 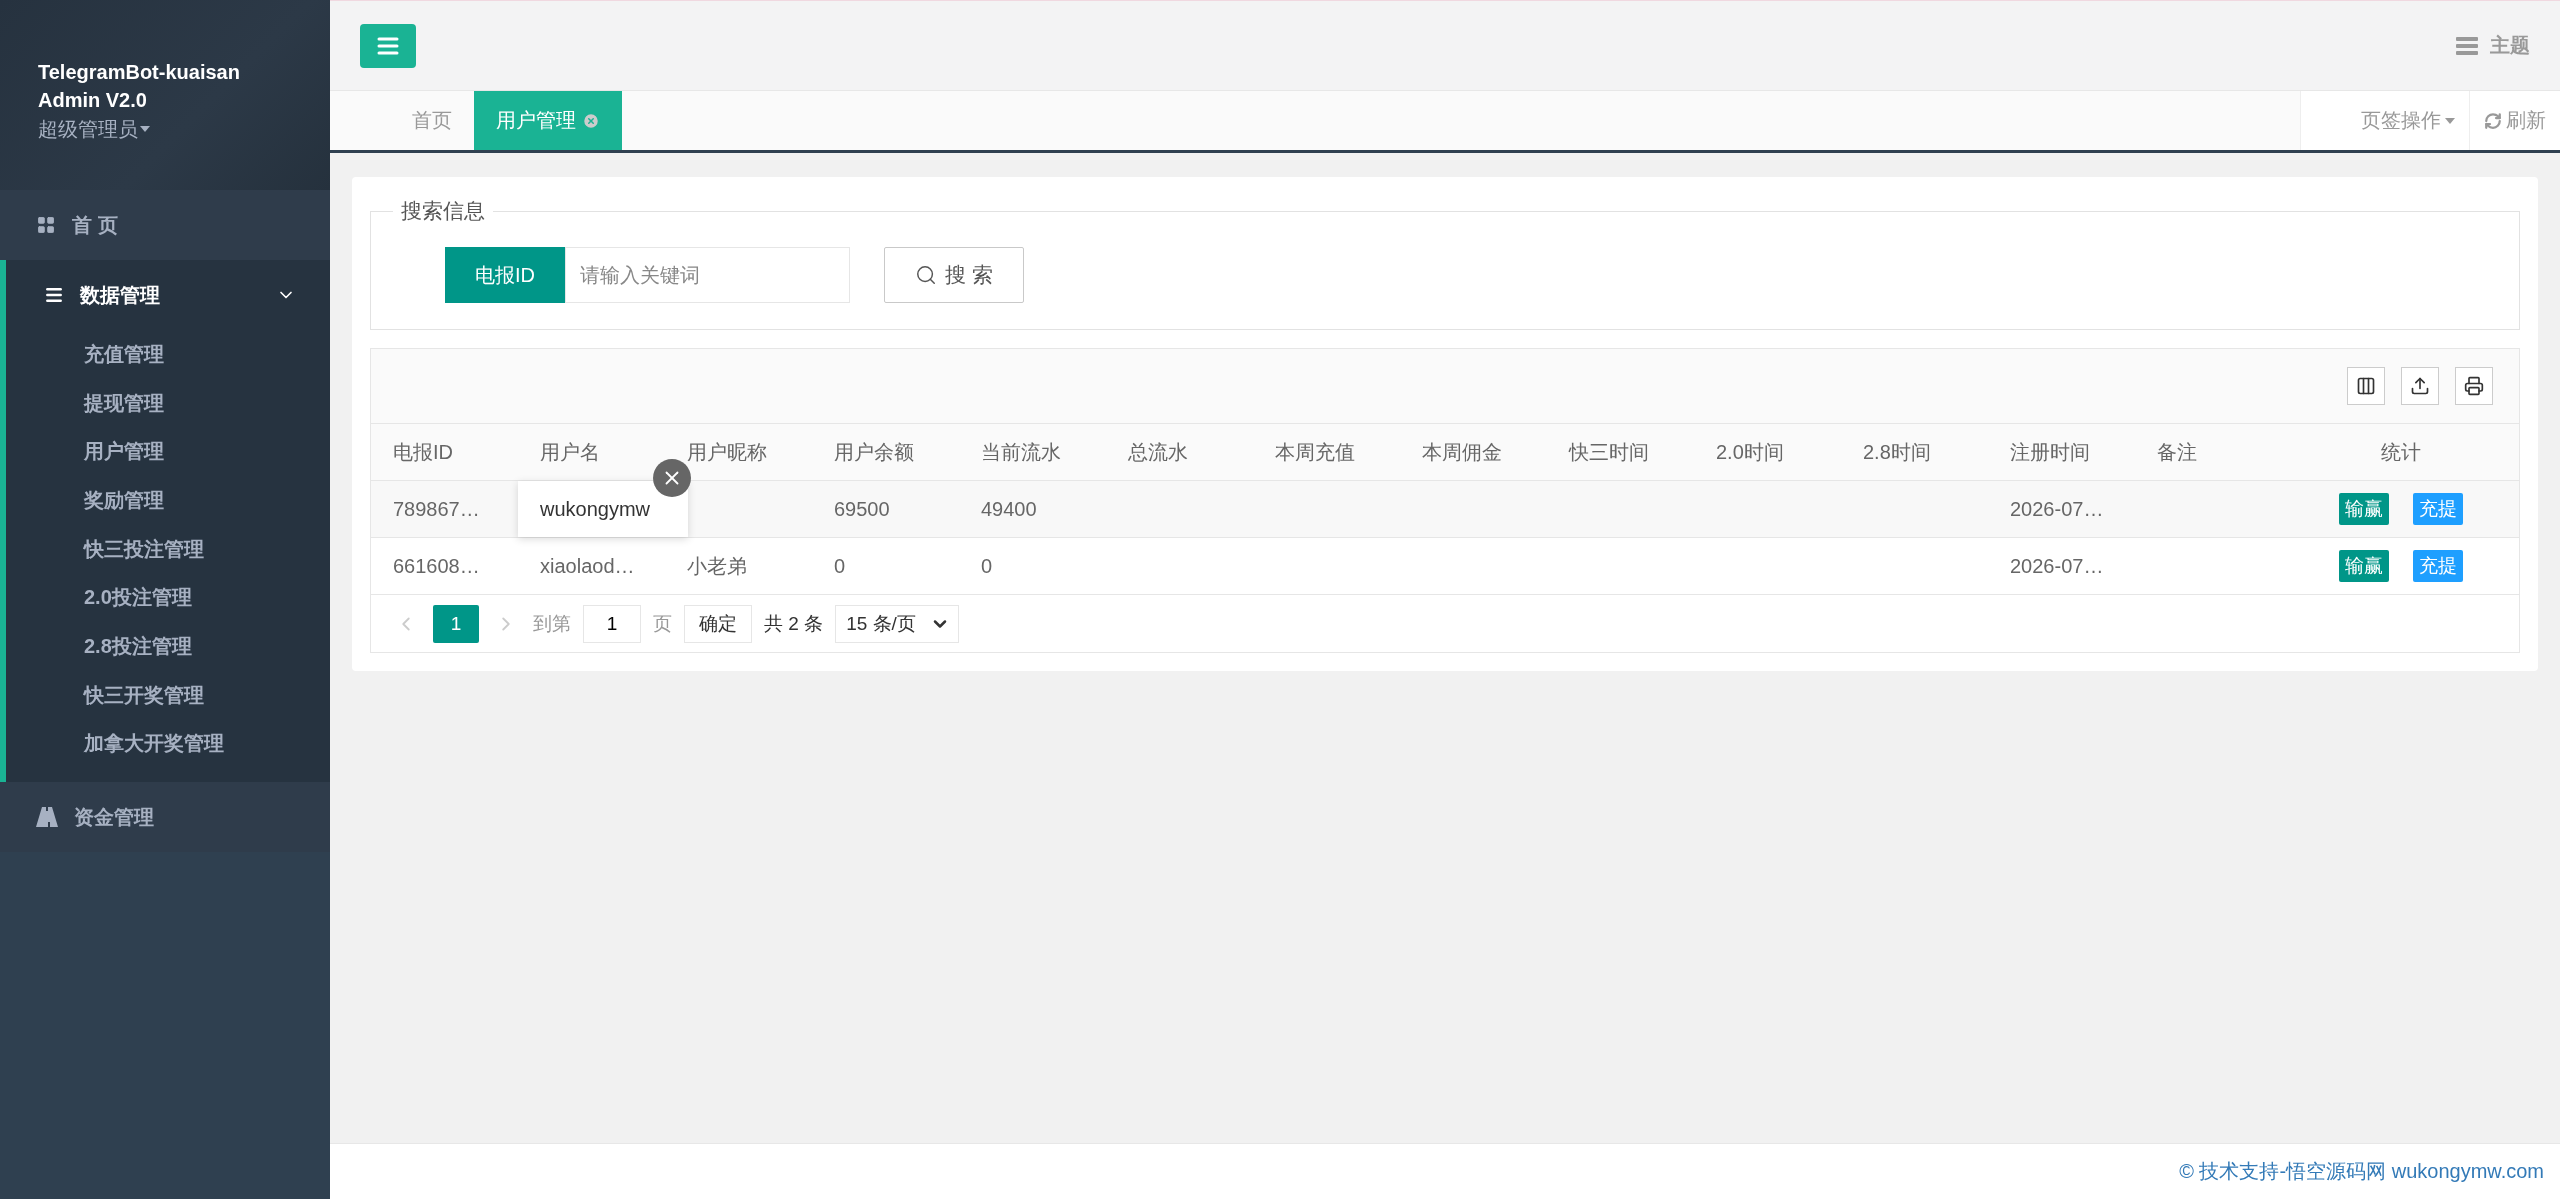 I want to click on footer-text: © 技术支持-悟空源码网 wukongymw.com, so click(x=2361, y=1171).